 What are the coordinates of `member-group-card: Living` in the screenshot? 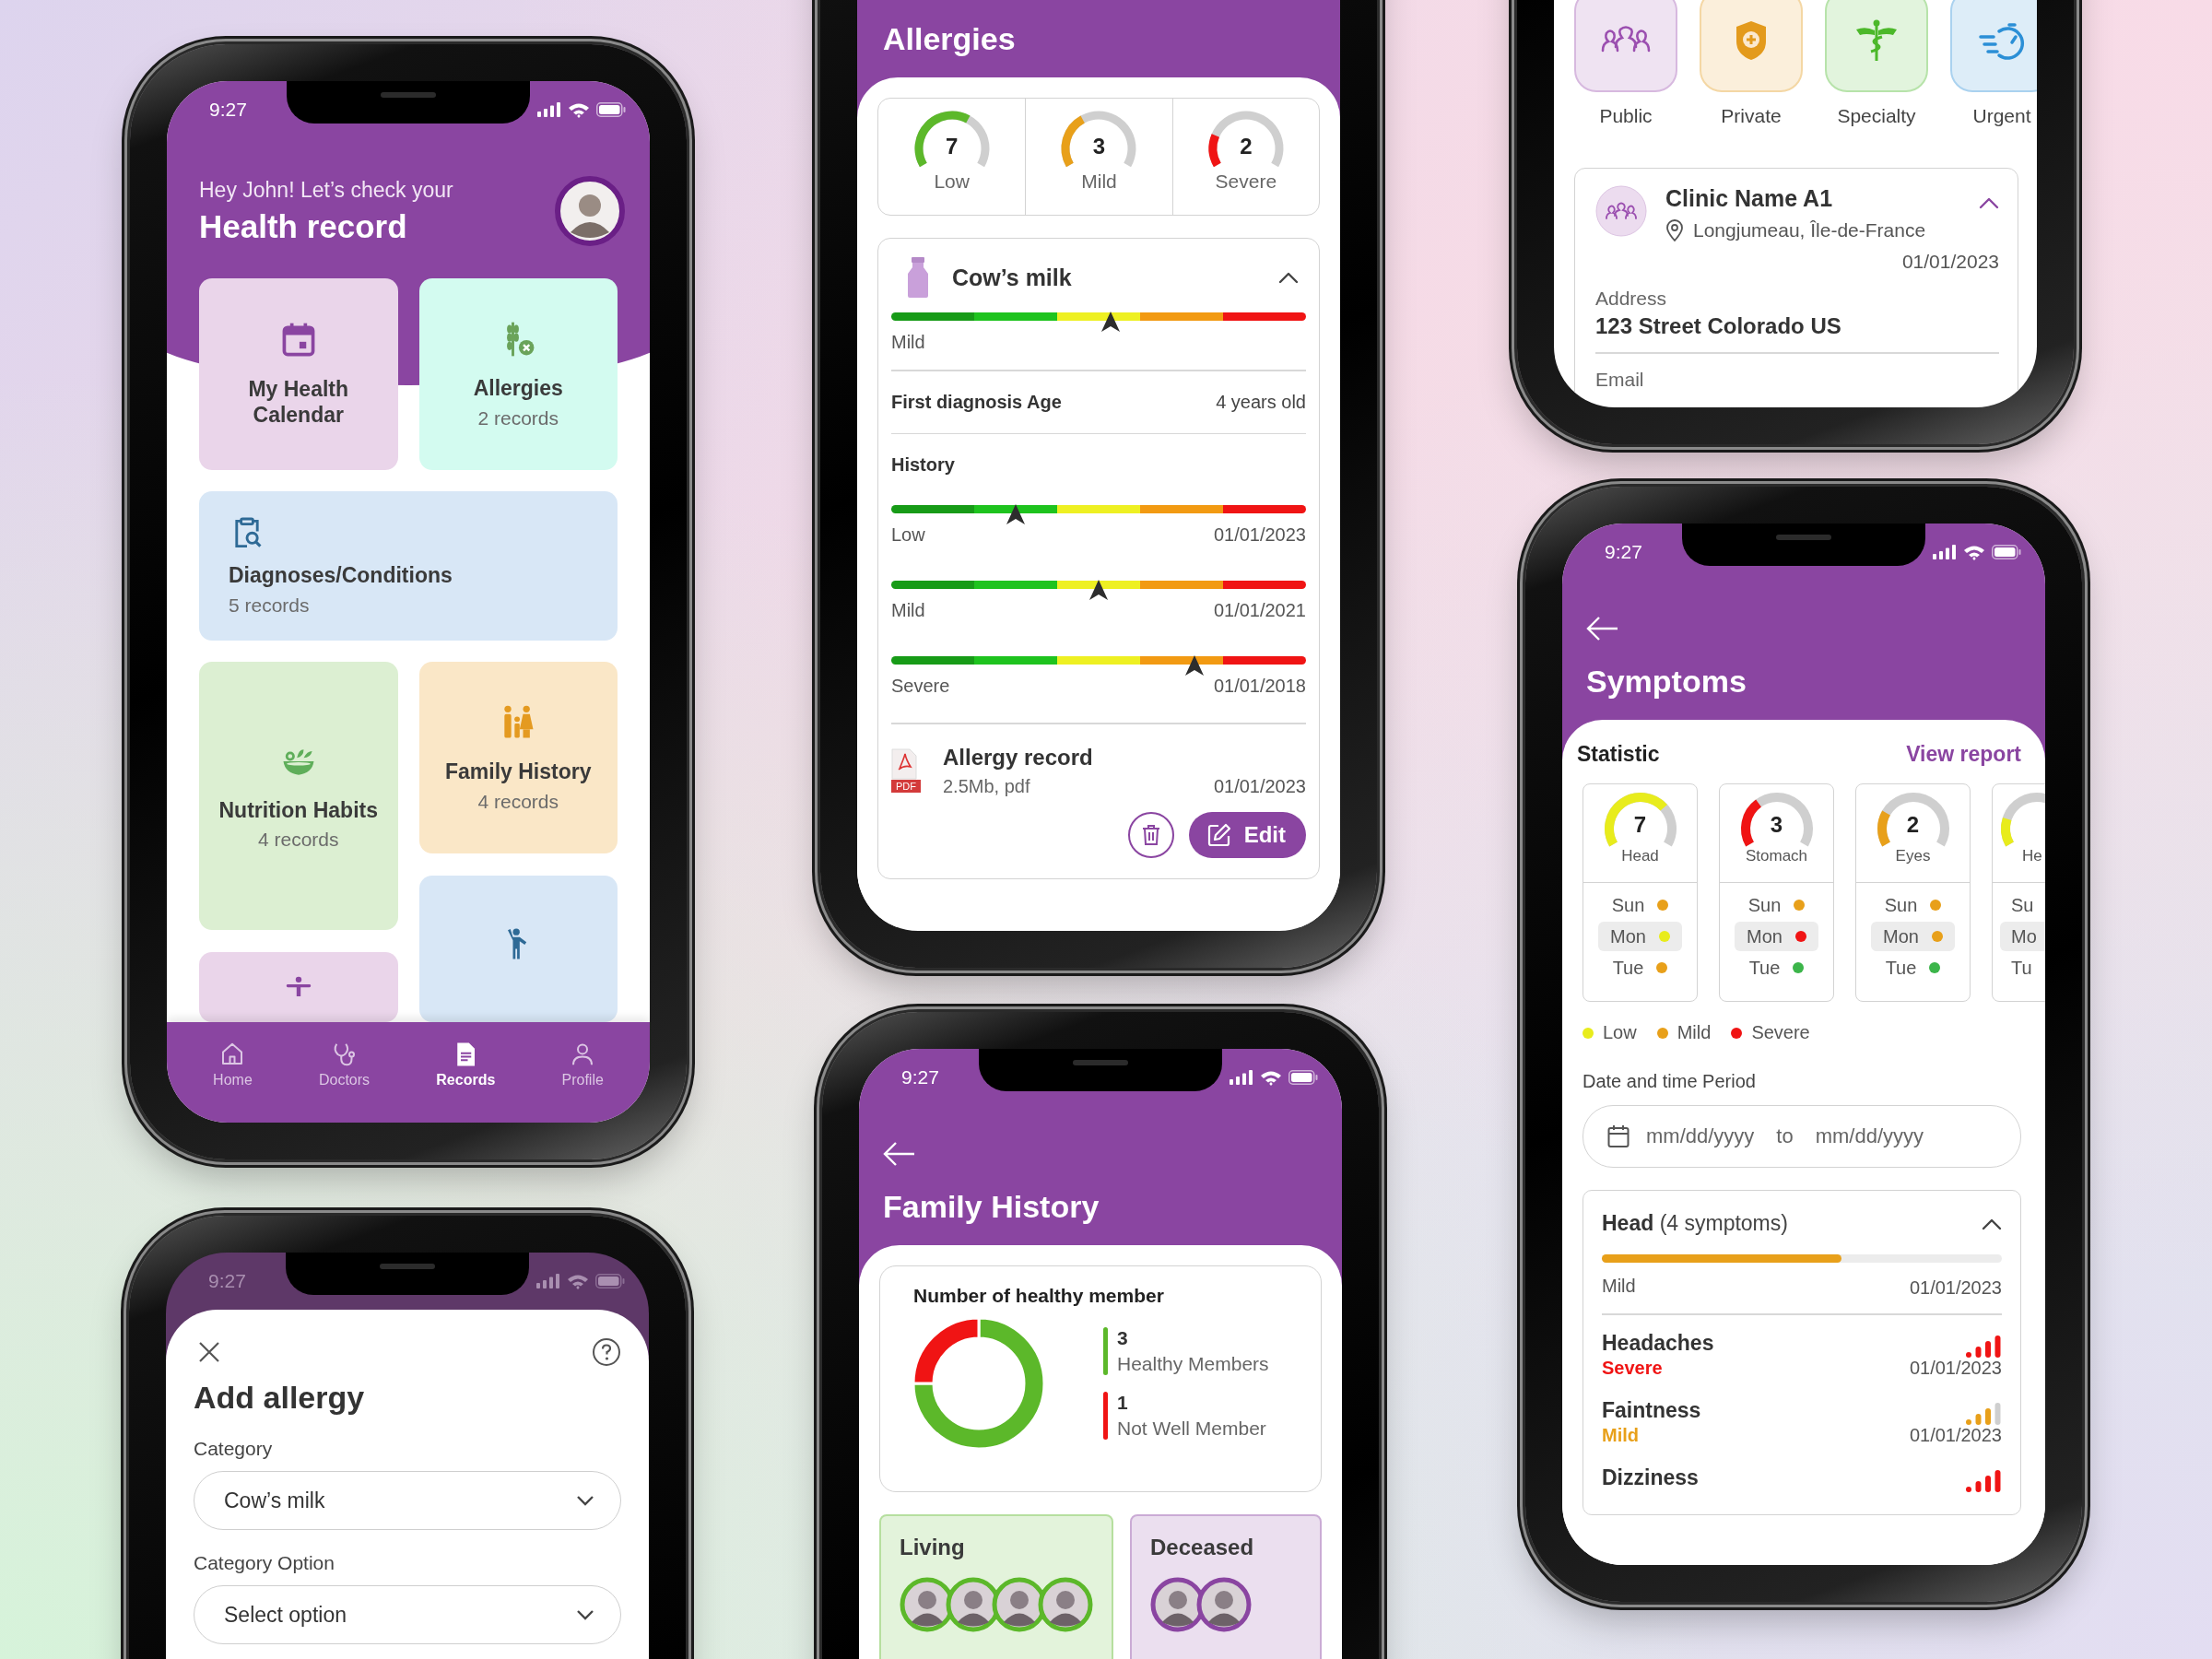 It's located at (996, 1586).